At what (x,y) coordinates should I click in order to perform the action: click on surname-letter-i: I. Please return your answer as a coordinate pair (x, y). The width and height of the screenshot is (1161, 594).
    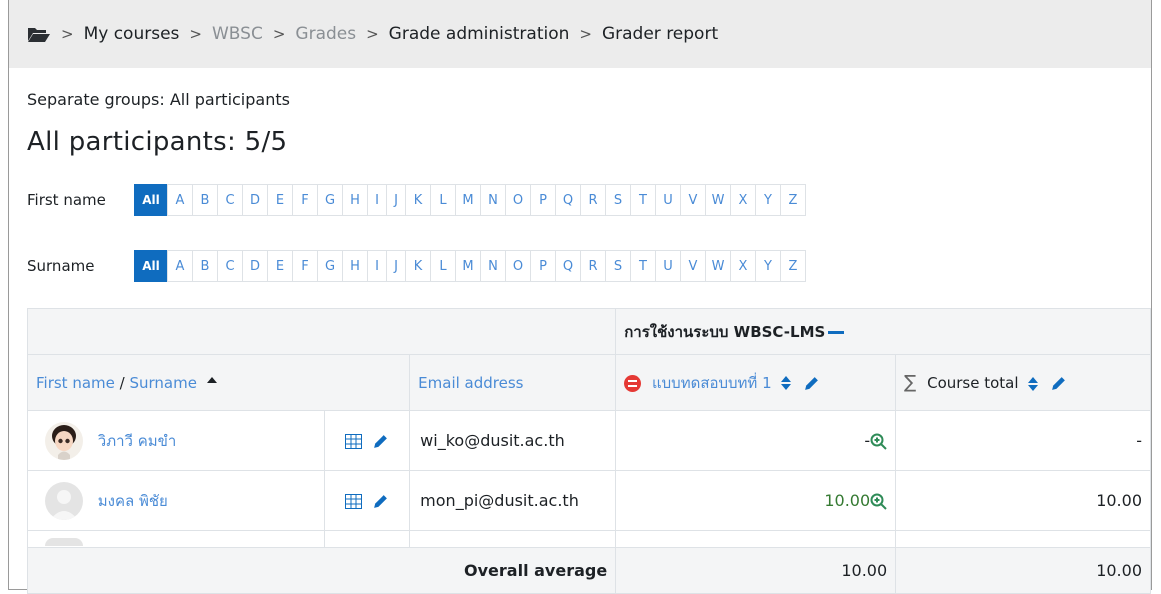
    Looking at the image, I should click on (377, 266).